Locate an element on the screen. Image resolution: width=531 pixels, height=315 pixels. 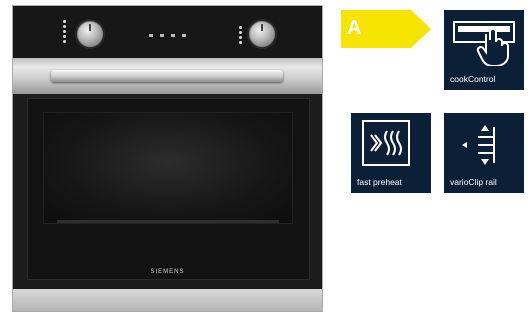
door-handle is located at coordinates (167, 76).